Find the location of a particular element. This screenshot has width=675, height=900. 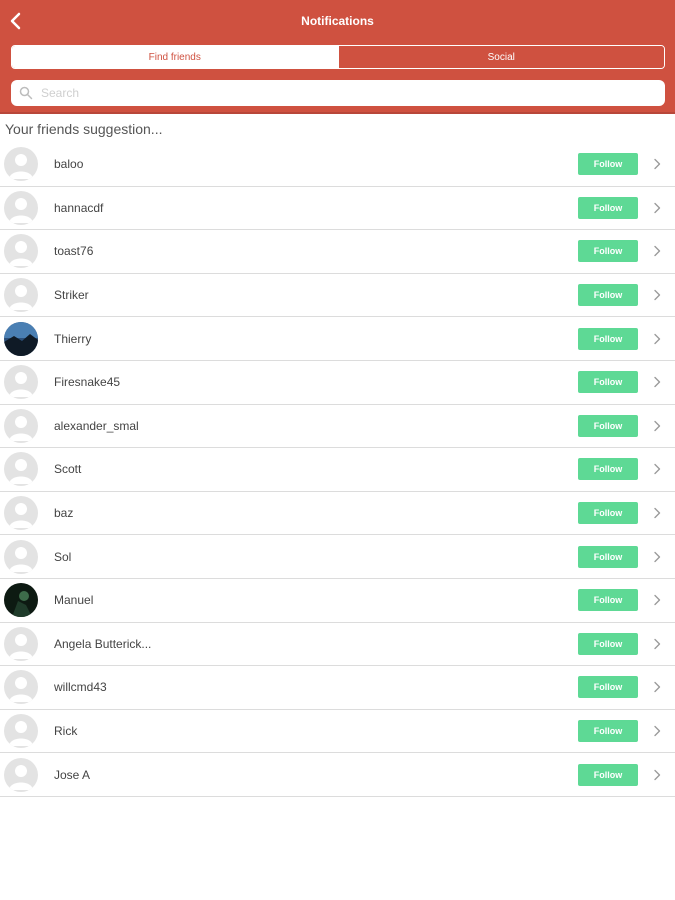

list-item: Rick Follow is located at coordinates (337, 732).